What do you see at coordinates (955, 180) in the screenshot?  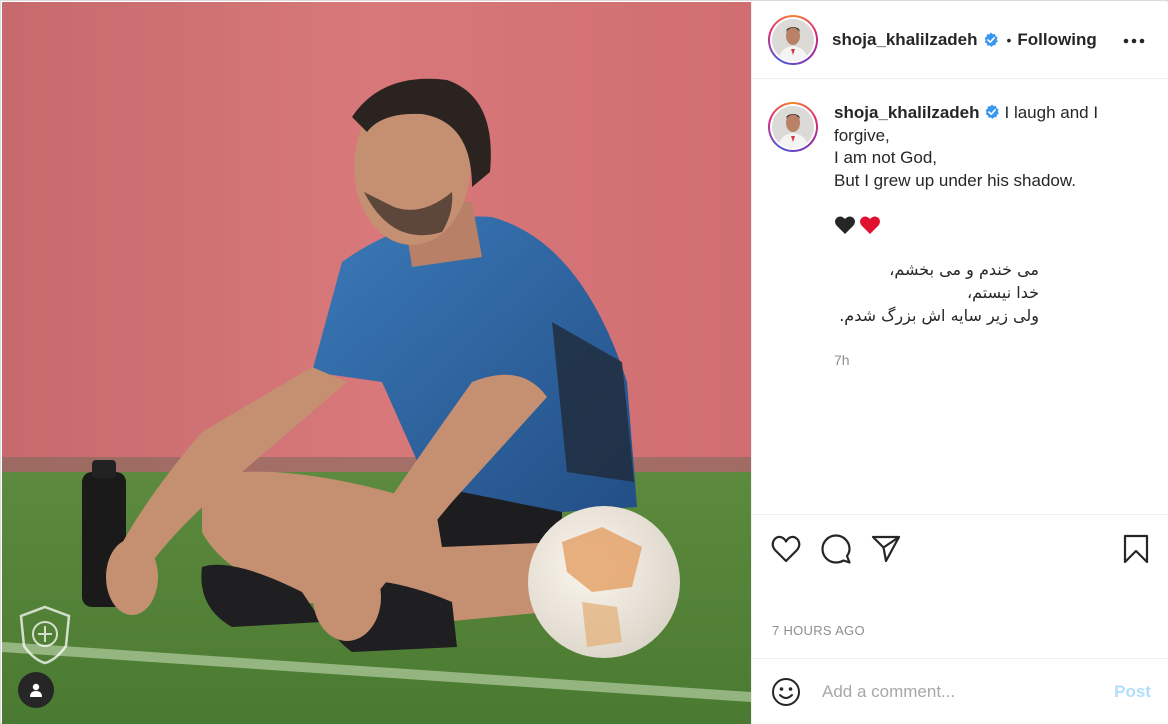 I see `caption-line: But I grew up under his shadow.` at bounding box center [955, 180].